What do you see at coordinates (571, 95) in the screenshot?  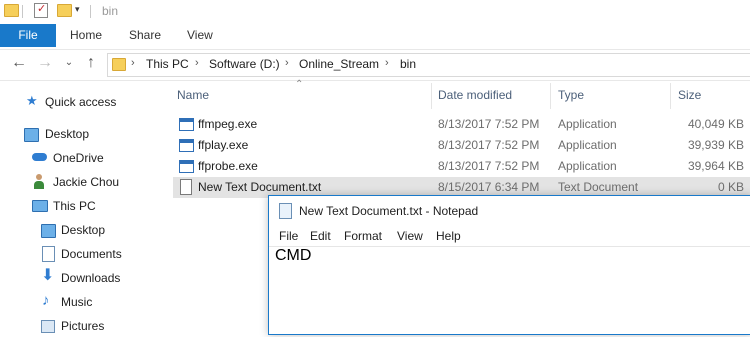 I see `column-header-type: Type` at bounding box center [571, 95].